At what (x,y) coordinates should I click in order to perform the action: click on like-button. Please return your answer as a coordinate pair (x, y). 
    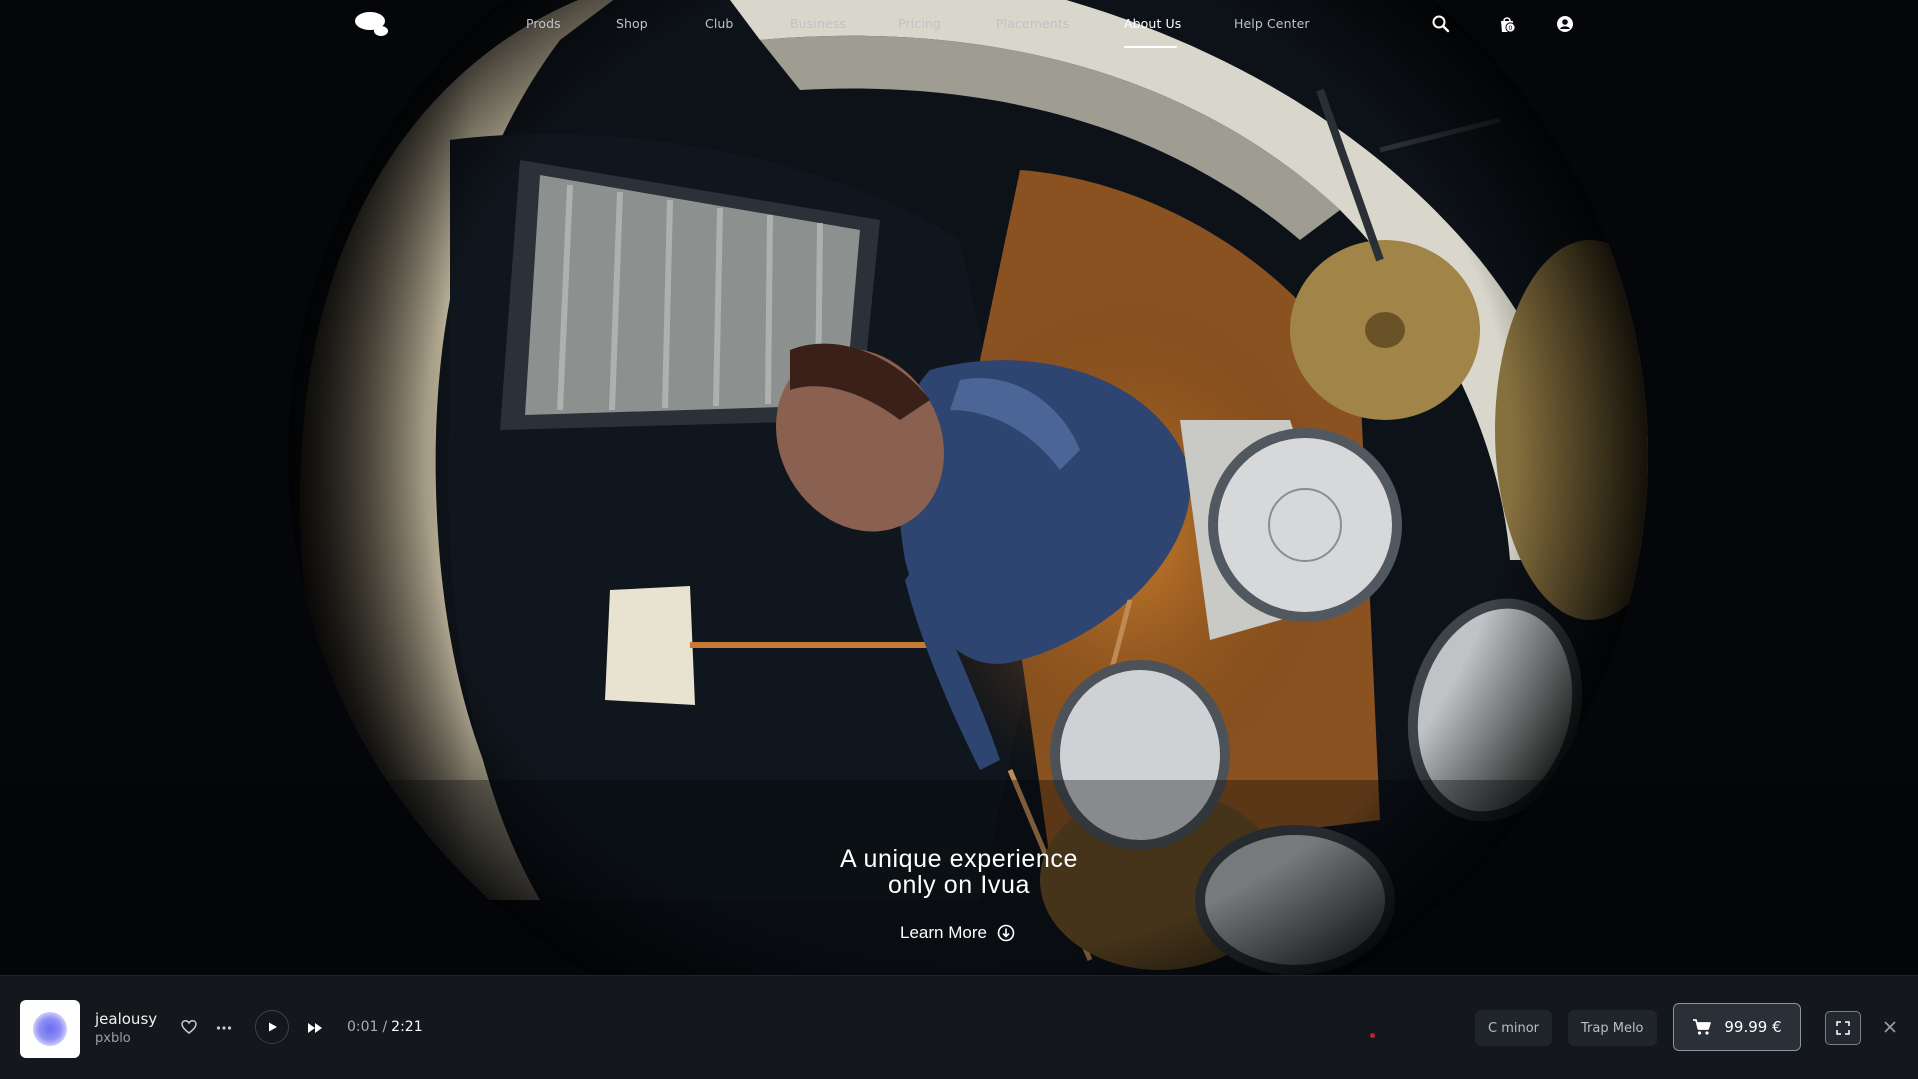
    Looking at the image, I should click on (189, 1029).